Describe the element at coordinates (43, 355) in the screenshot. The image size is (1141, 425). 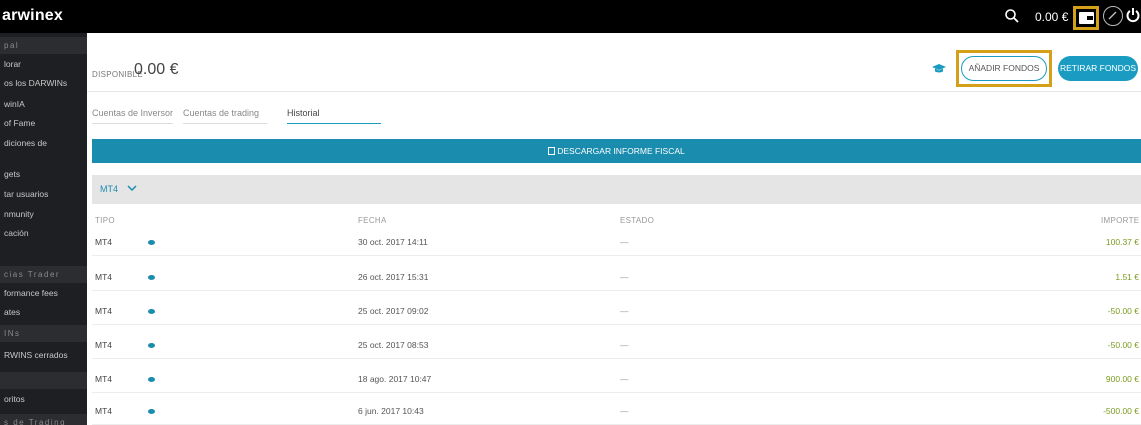
I see `sidebar-item-darwins-cerrados: RWINS cerrados` at that location.